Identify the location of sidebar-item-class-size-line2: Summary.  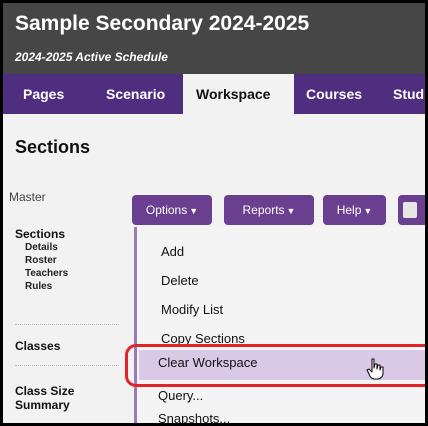
(42, 405).